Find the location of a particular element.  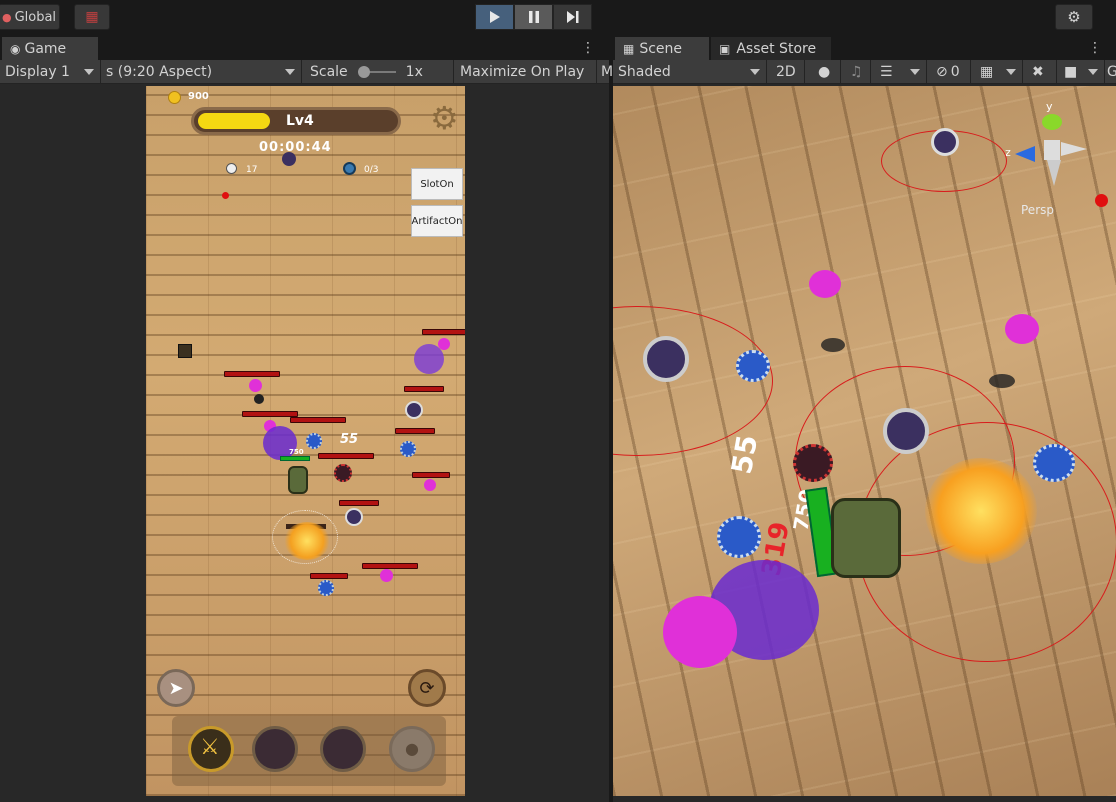

player-hp-value: 750 is located at coordinates (296, 452).